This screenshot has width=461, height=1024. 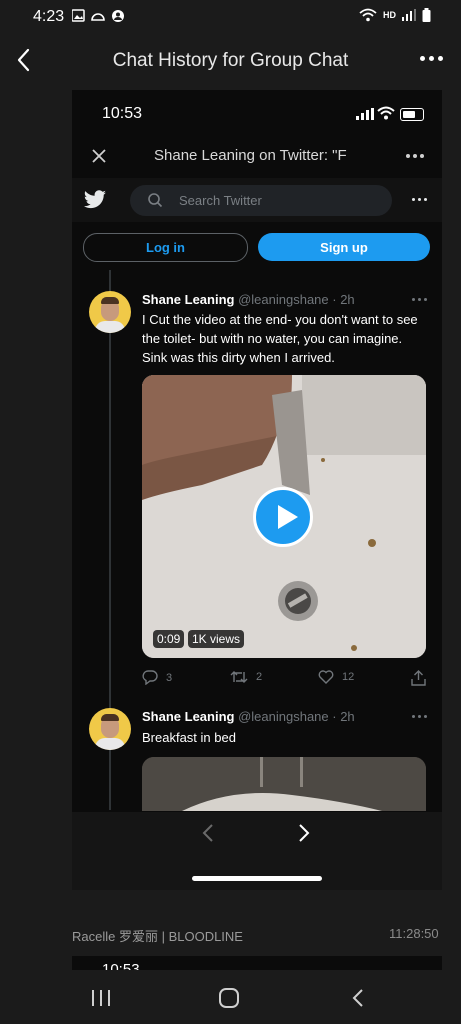 I want to click on reply-action: 3, so click(x=157, y=677).